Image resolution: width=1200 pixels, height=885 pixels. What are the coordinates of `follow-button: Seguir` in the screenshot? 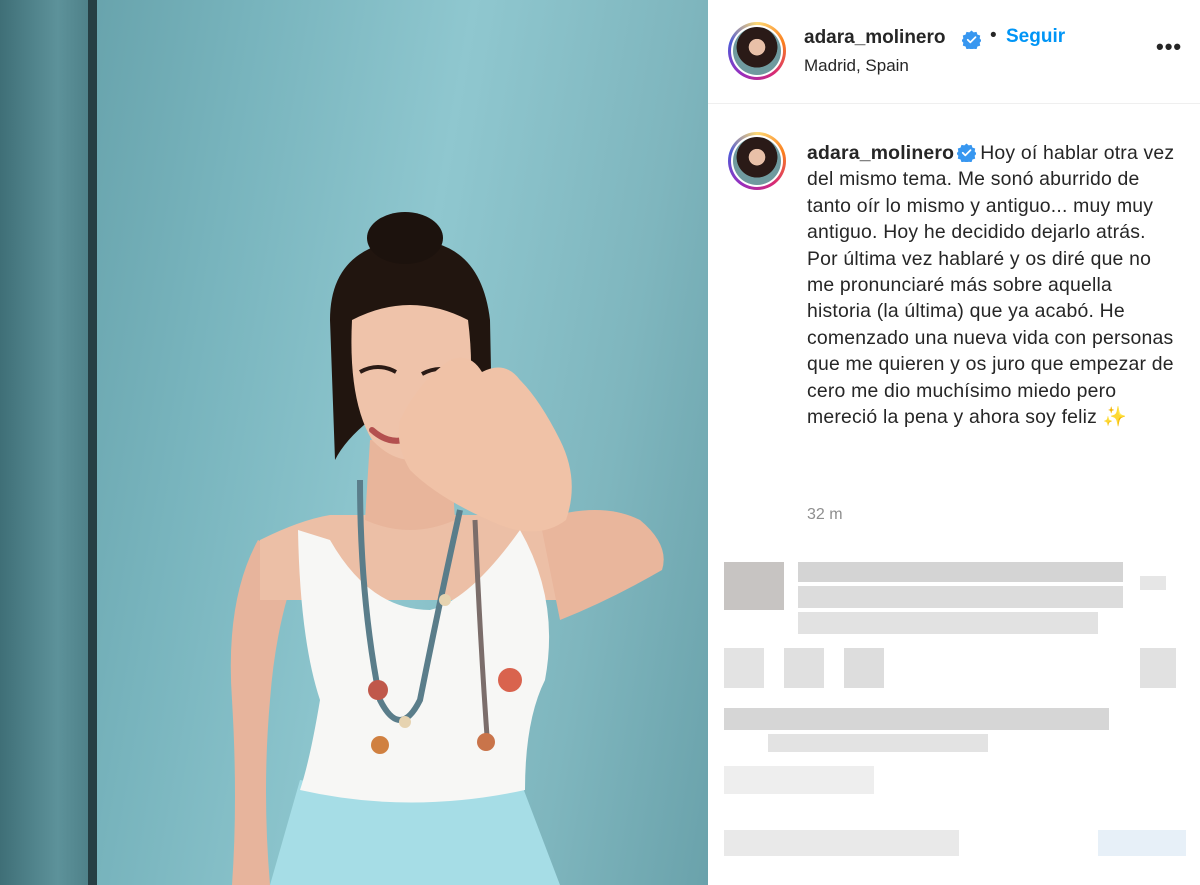 It's located at (1035, 37).